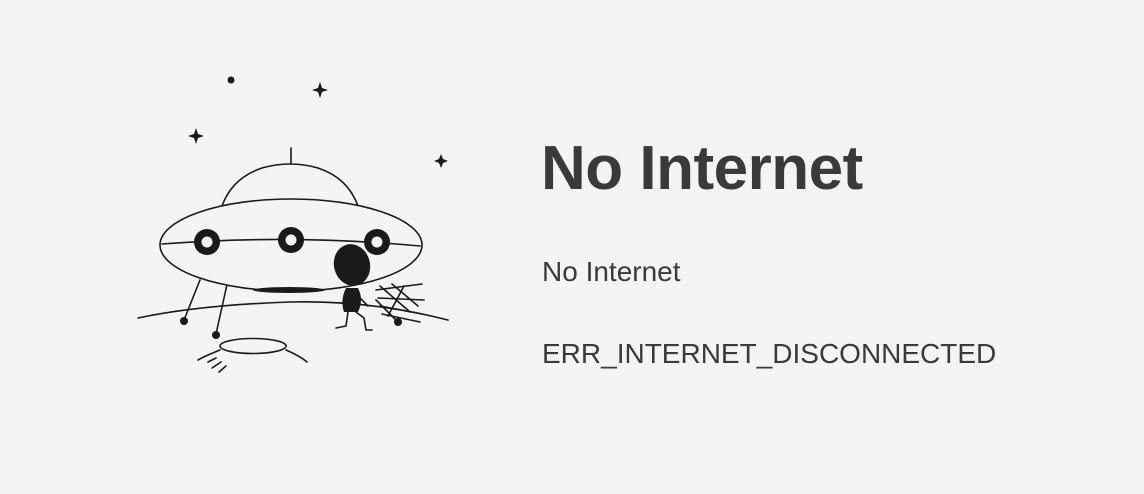 The width and height of the screenshot is (1144, 494). I want to click on crater, so click(253, 346).